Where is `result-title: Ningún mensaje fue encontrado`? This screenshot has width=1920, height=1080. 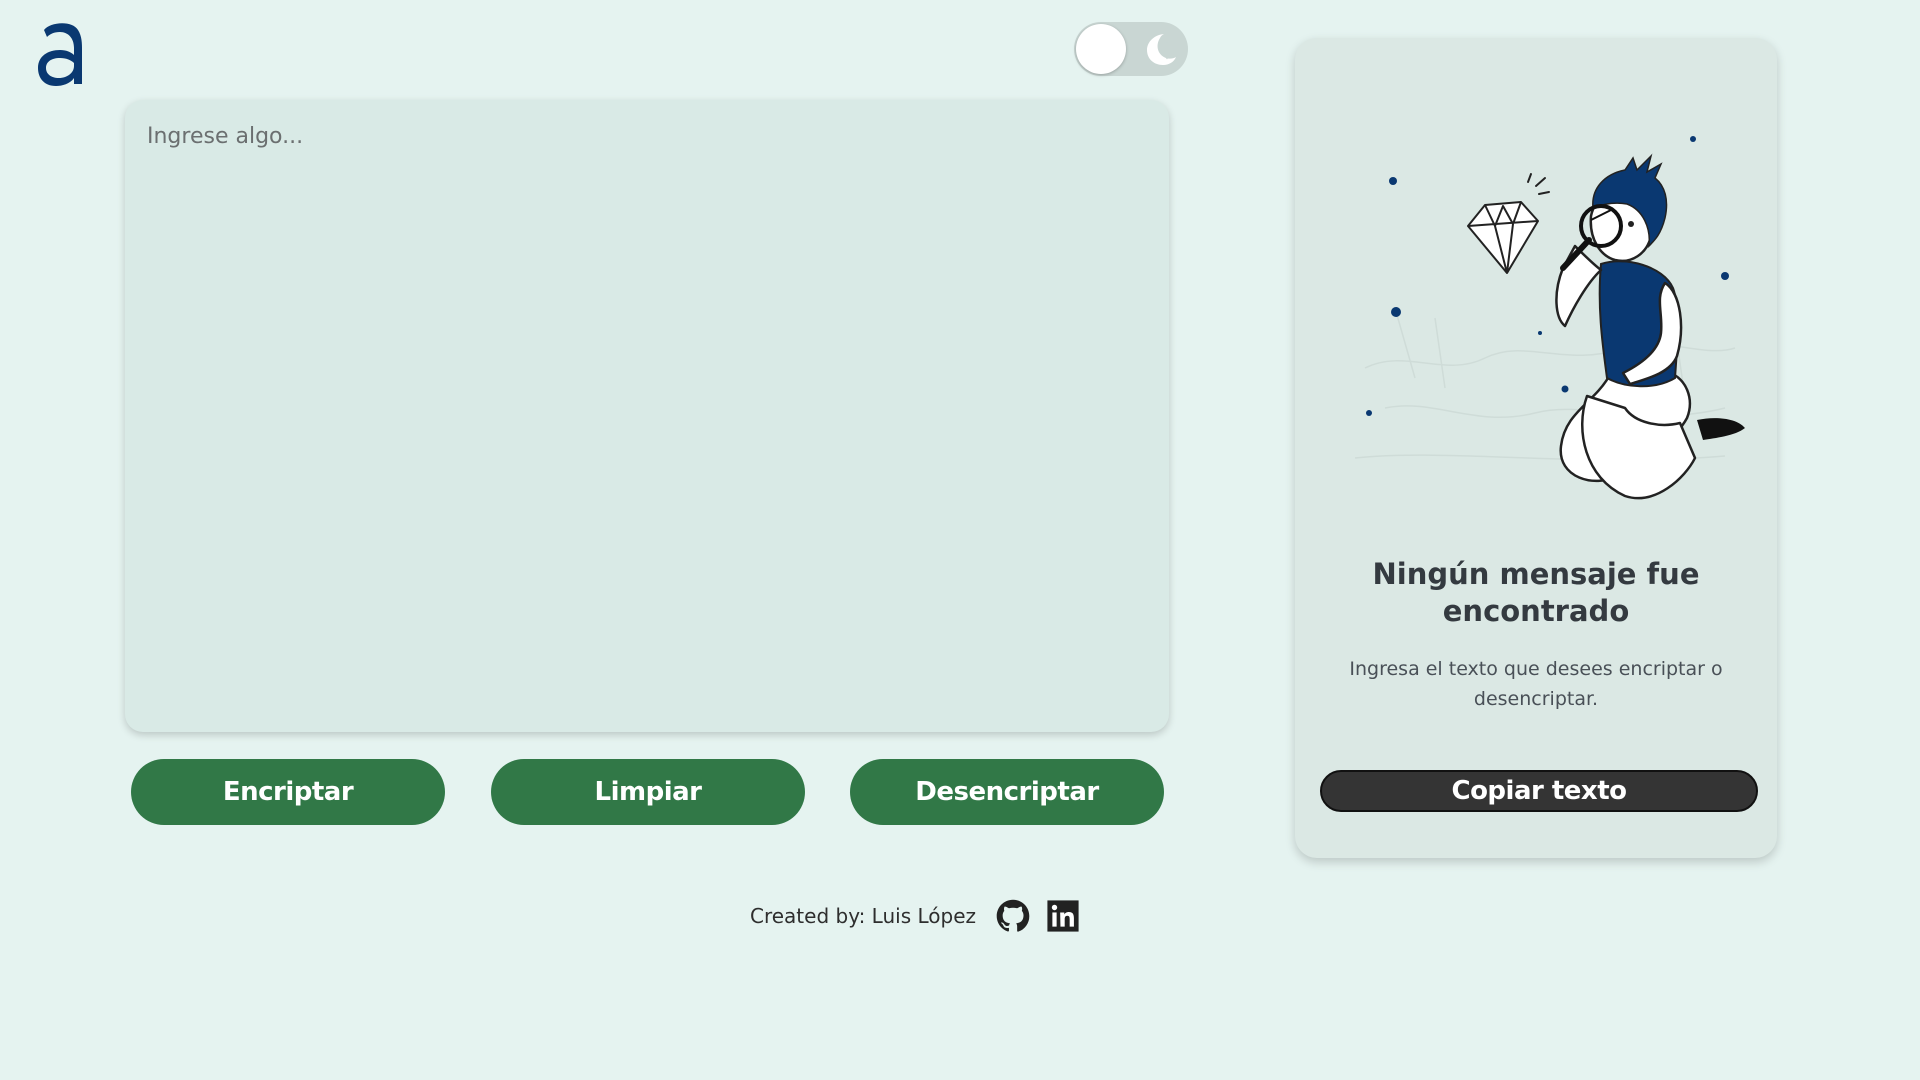 result-title: Ningún mensaje fue encontrado is located at coordinates (1536, 592).